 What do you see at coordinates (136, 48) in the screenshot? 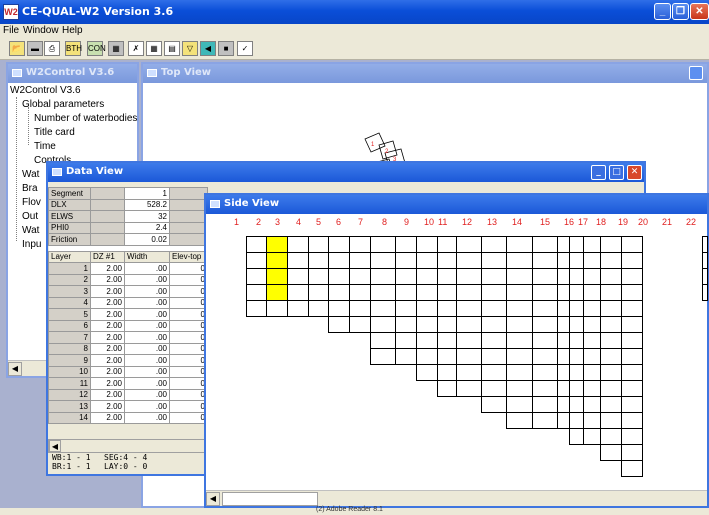
I see `wind-icon: ✗` at bounding box center [136, 48].